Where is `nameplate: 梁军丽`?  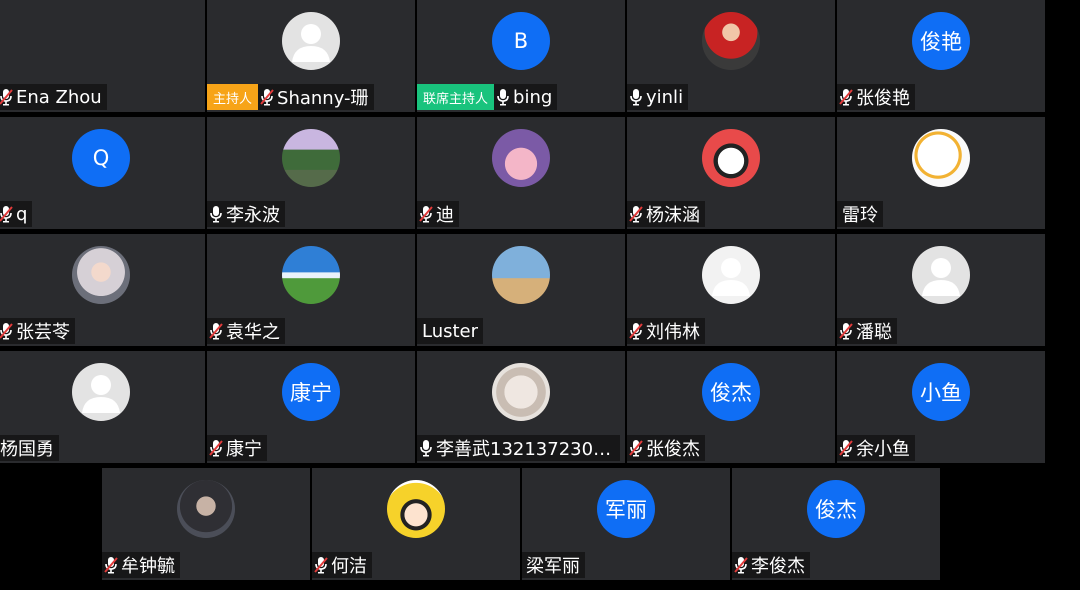
nameplate: 梁军丽 is located at coordinates (553, 565).